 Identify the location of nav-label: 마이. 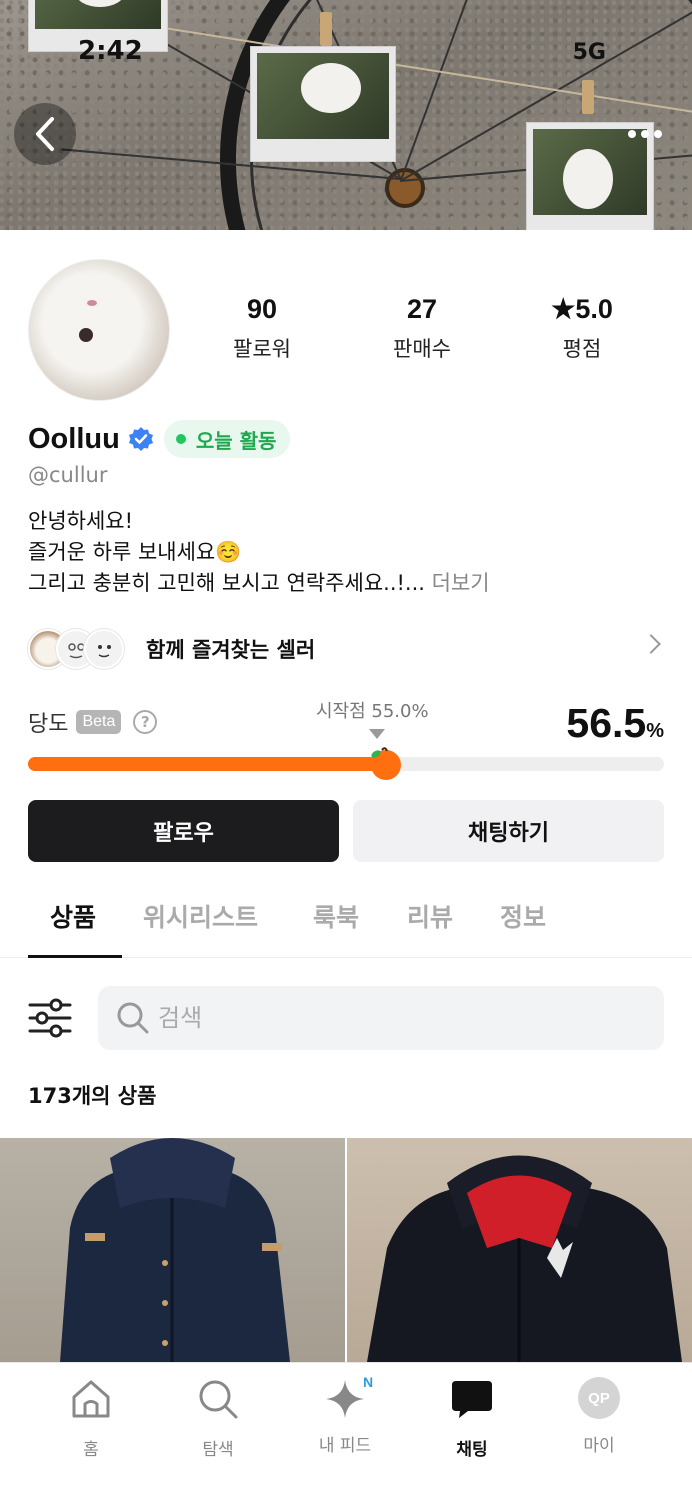
(599, 1446).